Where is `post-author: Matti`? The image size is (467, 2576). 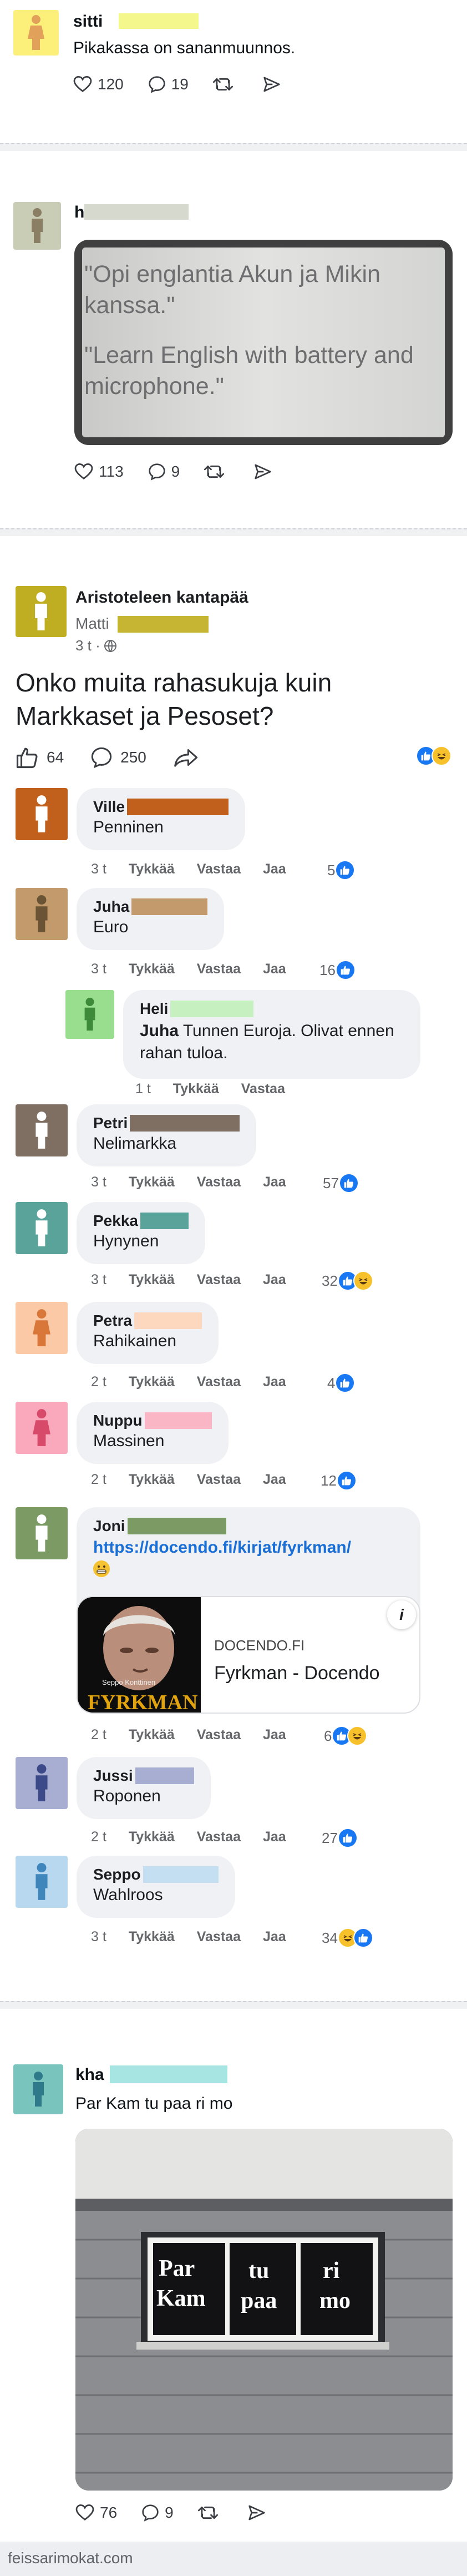 post-author: Matti is located at coordinates (92, 624).